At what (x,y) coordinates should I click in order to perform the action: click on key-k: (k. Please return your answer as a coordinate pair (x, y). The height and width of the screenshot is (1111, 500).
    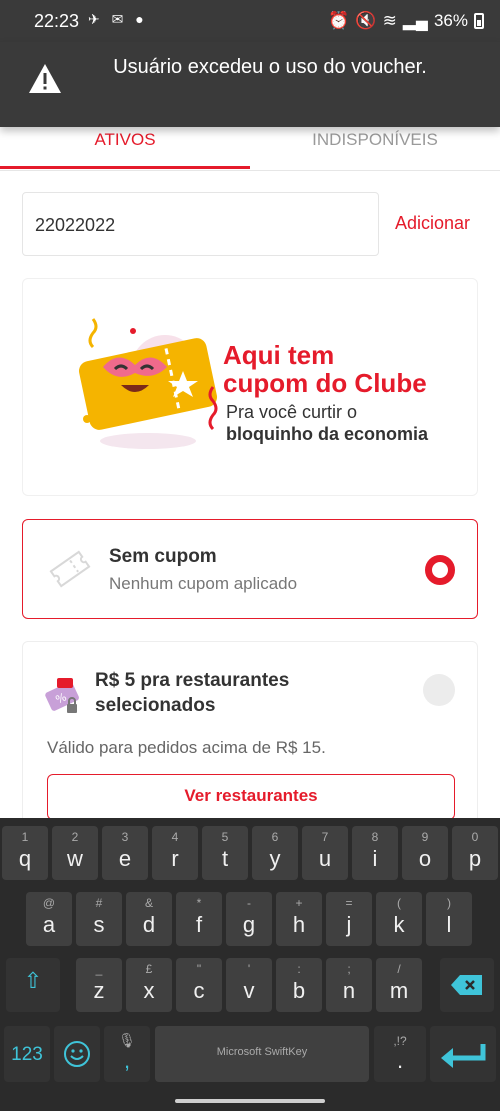
    Looking at the image, I should click on (399, 919).